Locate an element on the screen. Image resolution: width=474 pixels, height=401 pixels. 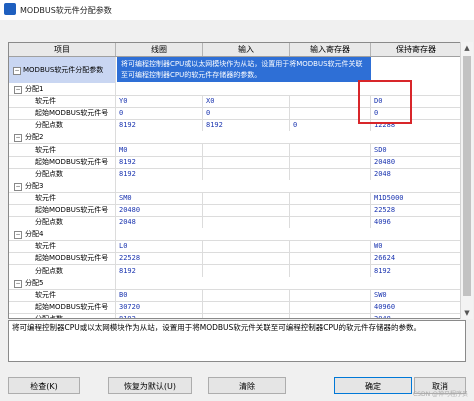
table-row: 分配点数 2048 4096 is located at coordinates (235, 223).